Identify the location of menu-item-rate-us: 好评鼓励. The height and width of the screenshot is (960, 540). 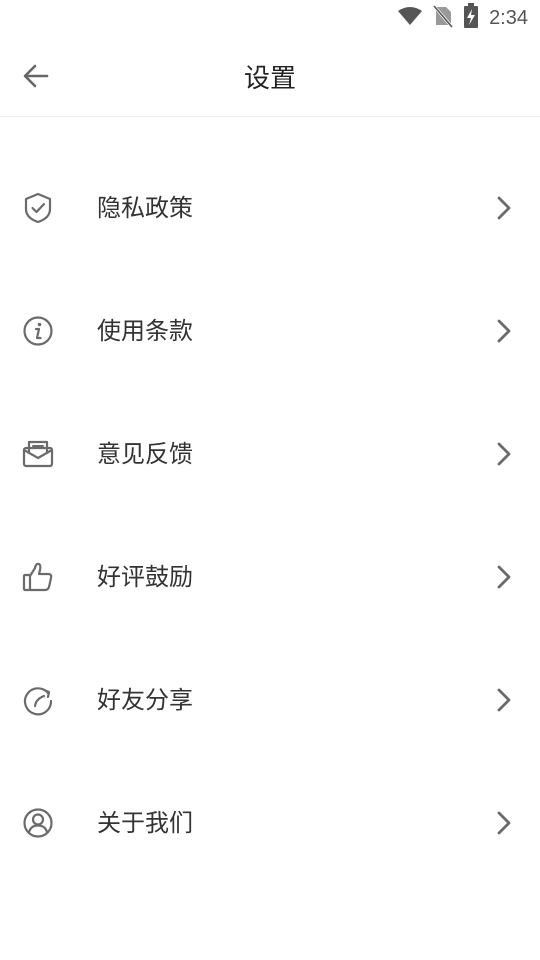
(270, 576).